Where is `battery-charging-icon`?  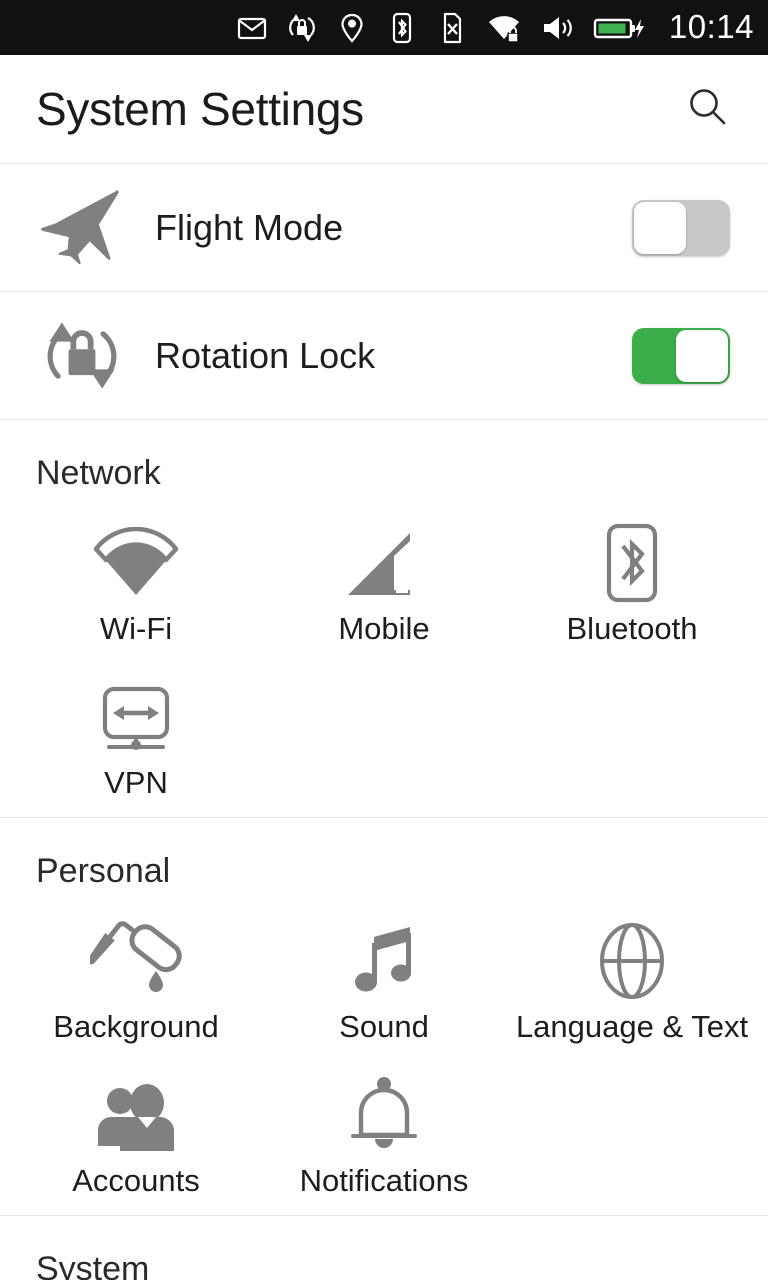 battery-charging-icon is located at coordinates (621, 28).